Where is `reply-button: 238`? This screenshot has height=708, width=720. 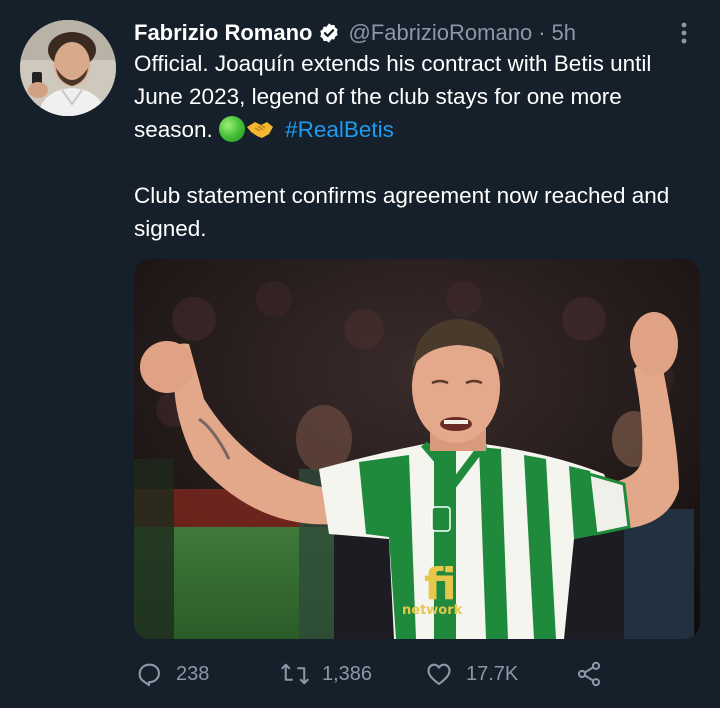
reply-button: 238 is located at coordinates (171, 674).